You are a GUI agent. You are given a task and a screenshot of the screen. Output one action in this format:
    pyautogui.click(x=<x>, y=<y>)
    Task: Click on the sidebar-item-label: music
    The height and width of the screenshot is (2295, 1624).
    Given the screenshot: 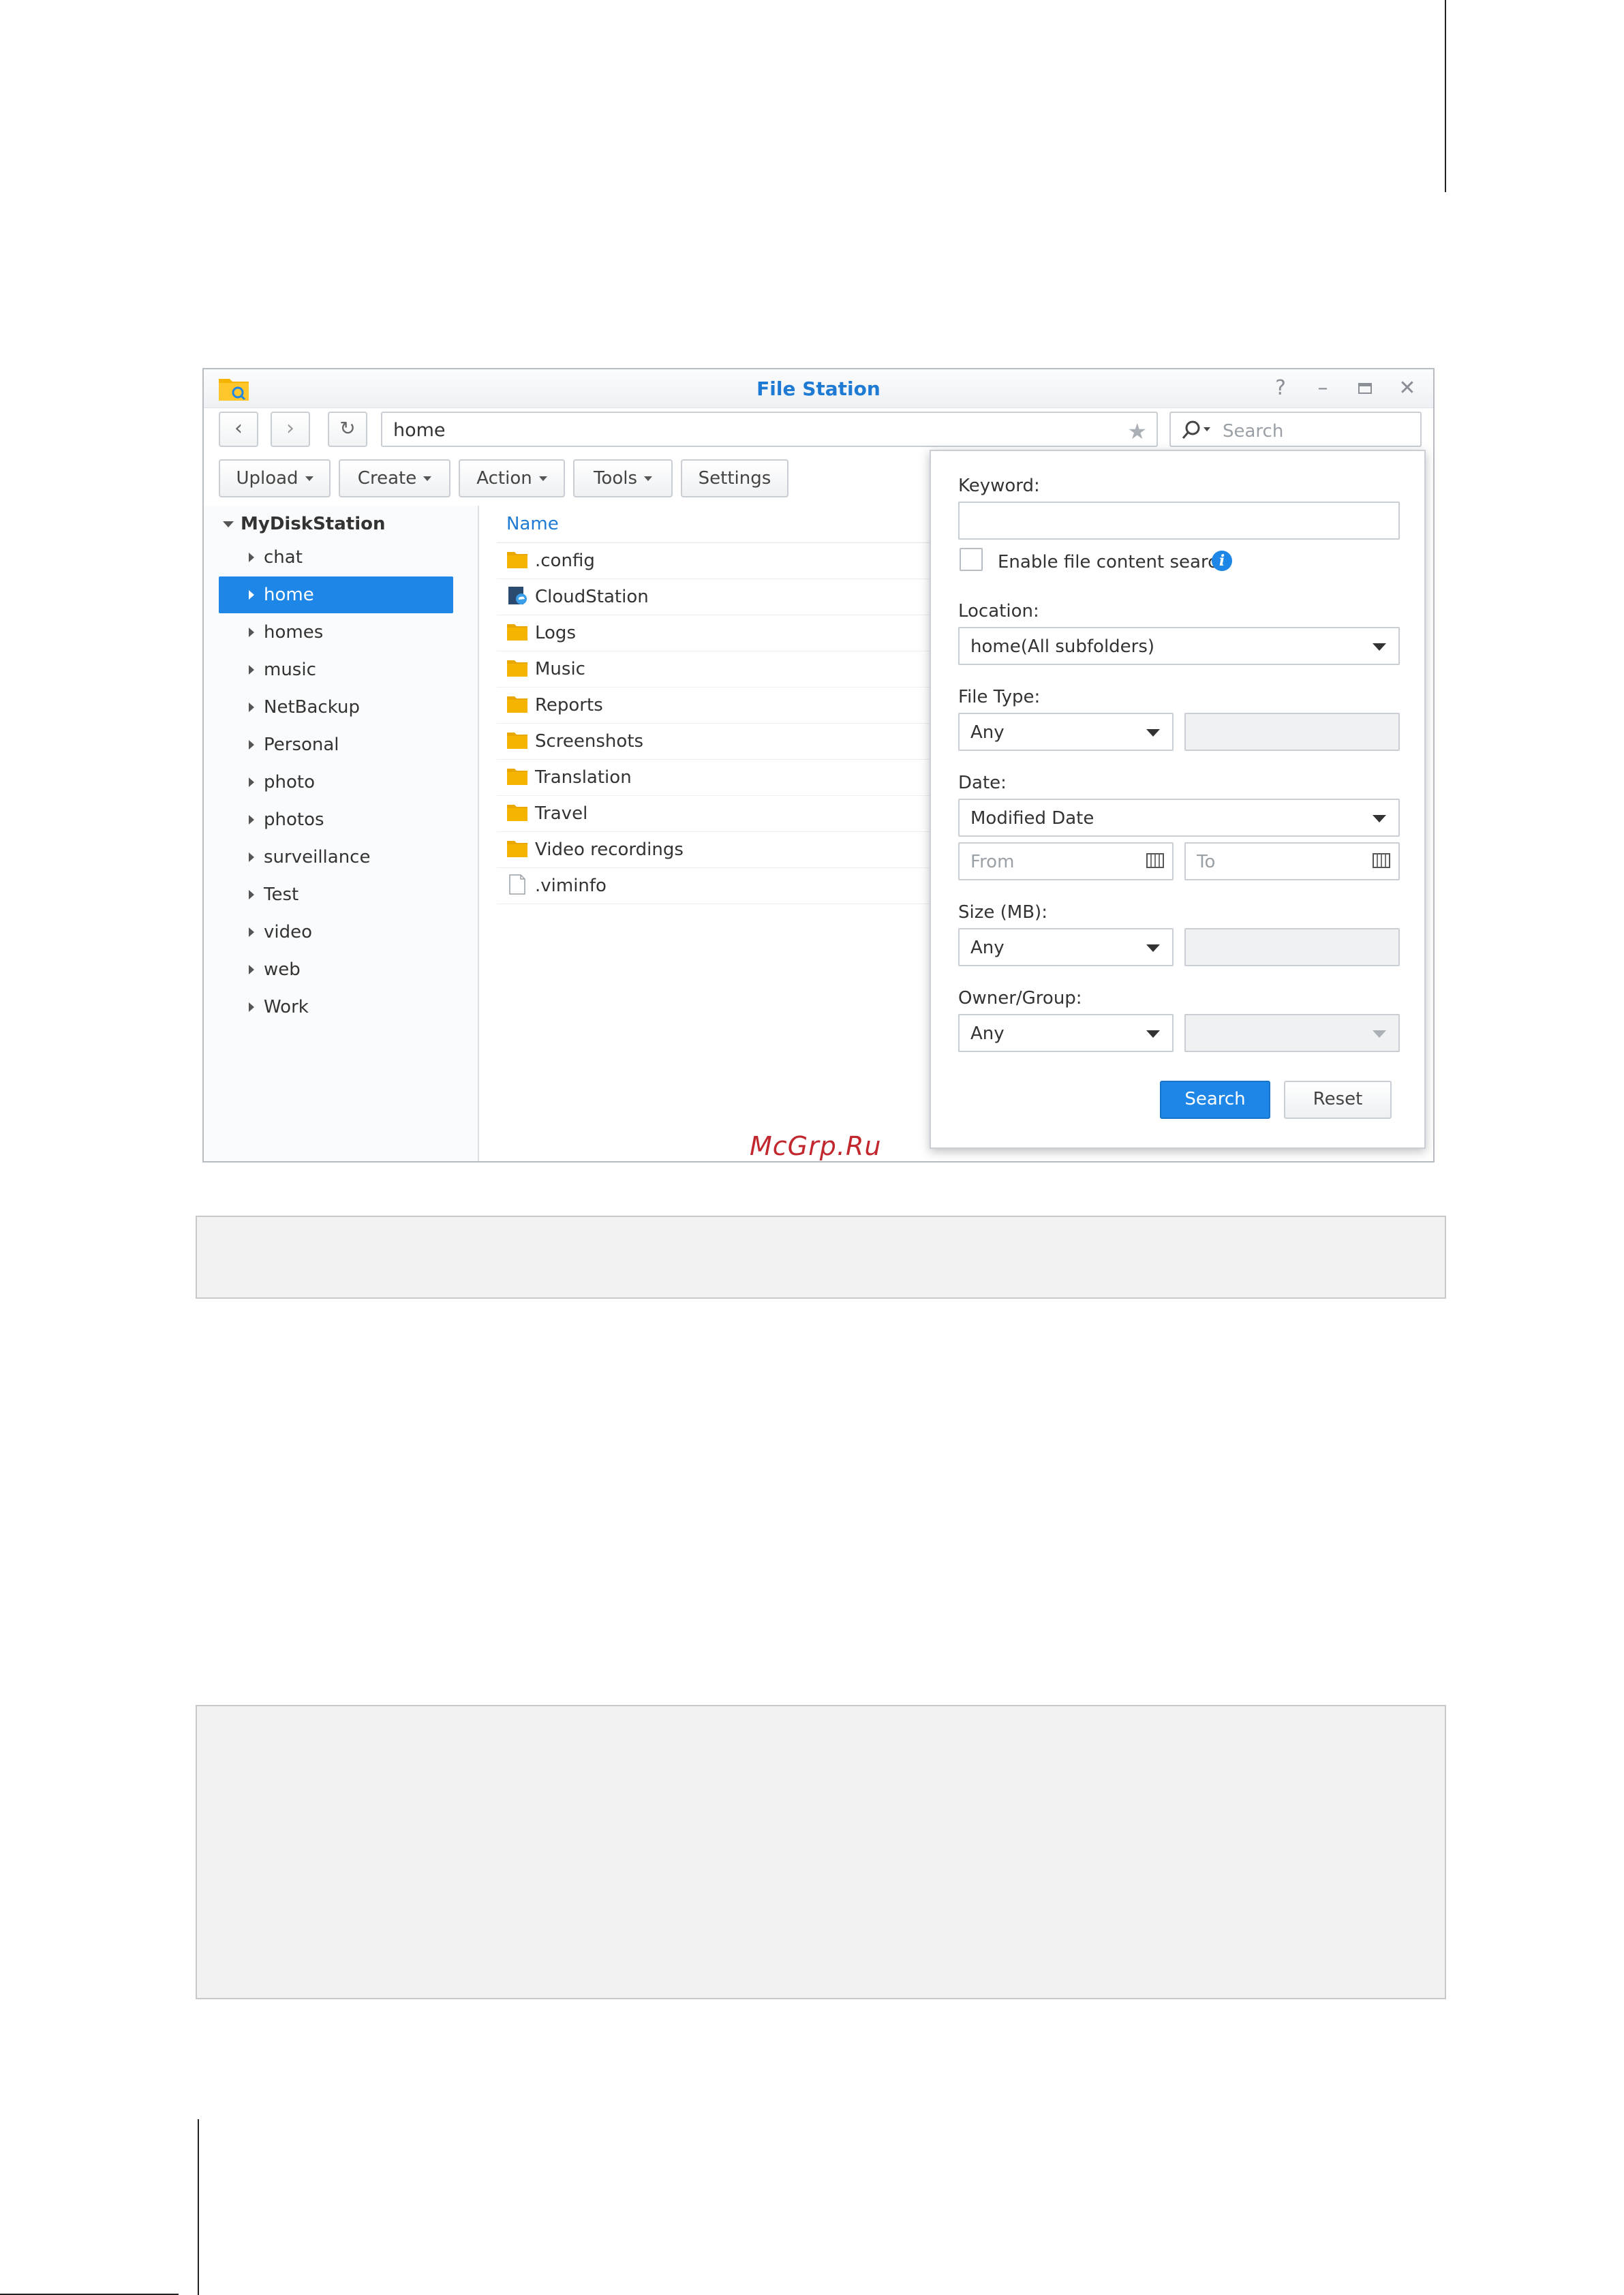 What is the action you would take?
    pyautogui.click(x=290, y=670)
    